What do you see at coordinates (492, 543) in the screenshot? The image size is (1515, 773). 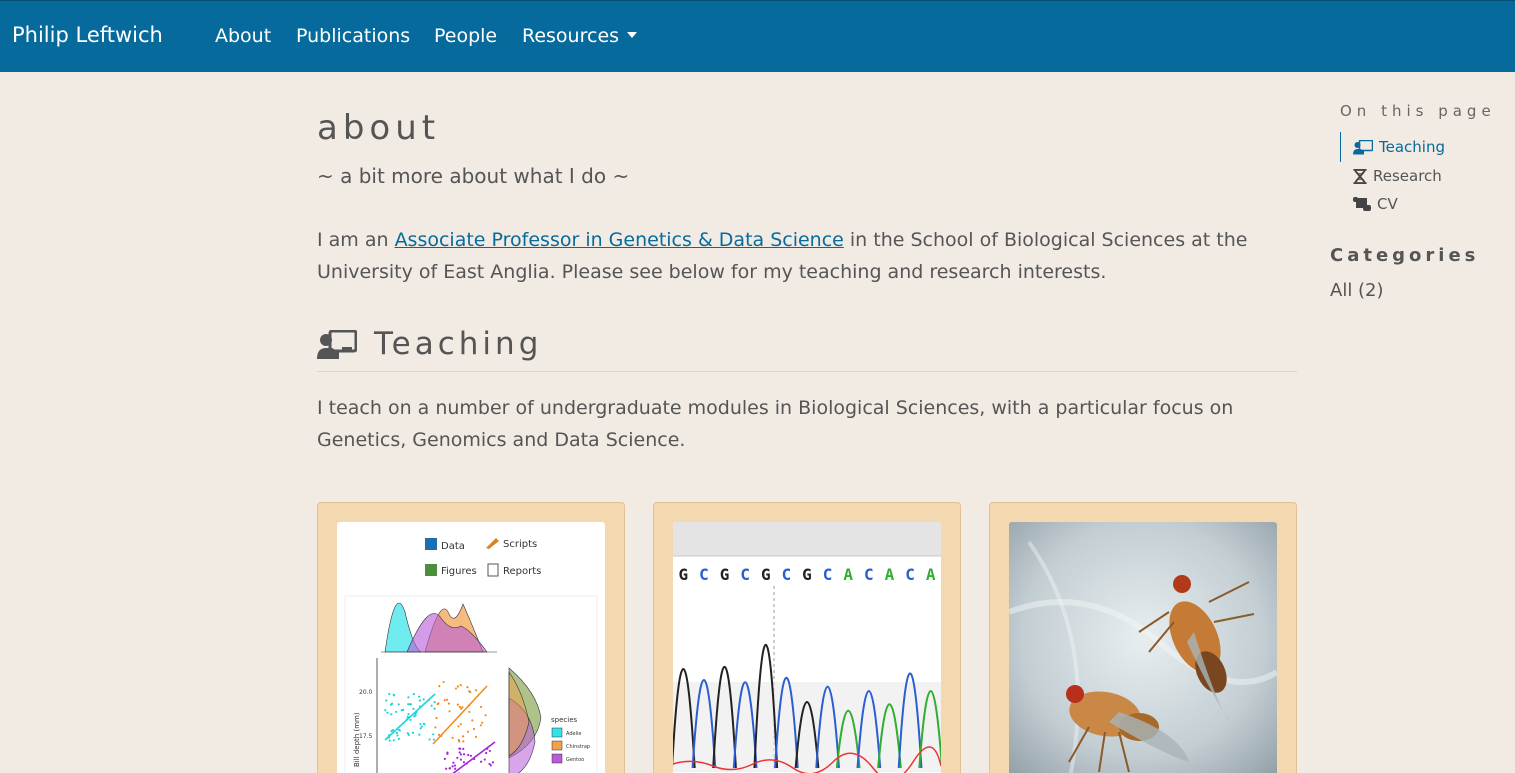 I see `scripts-icon` at bounding box center [492, 543].